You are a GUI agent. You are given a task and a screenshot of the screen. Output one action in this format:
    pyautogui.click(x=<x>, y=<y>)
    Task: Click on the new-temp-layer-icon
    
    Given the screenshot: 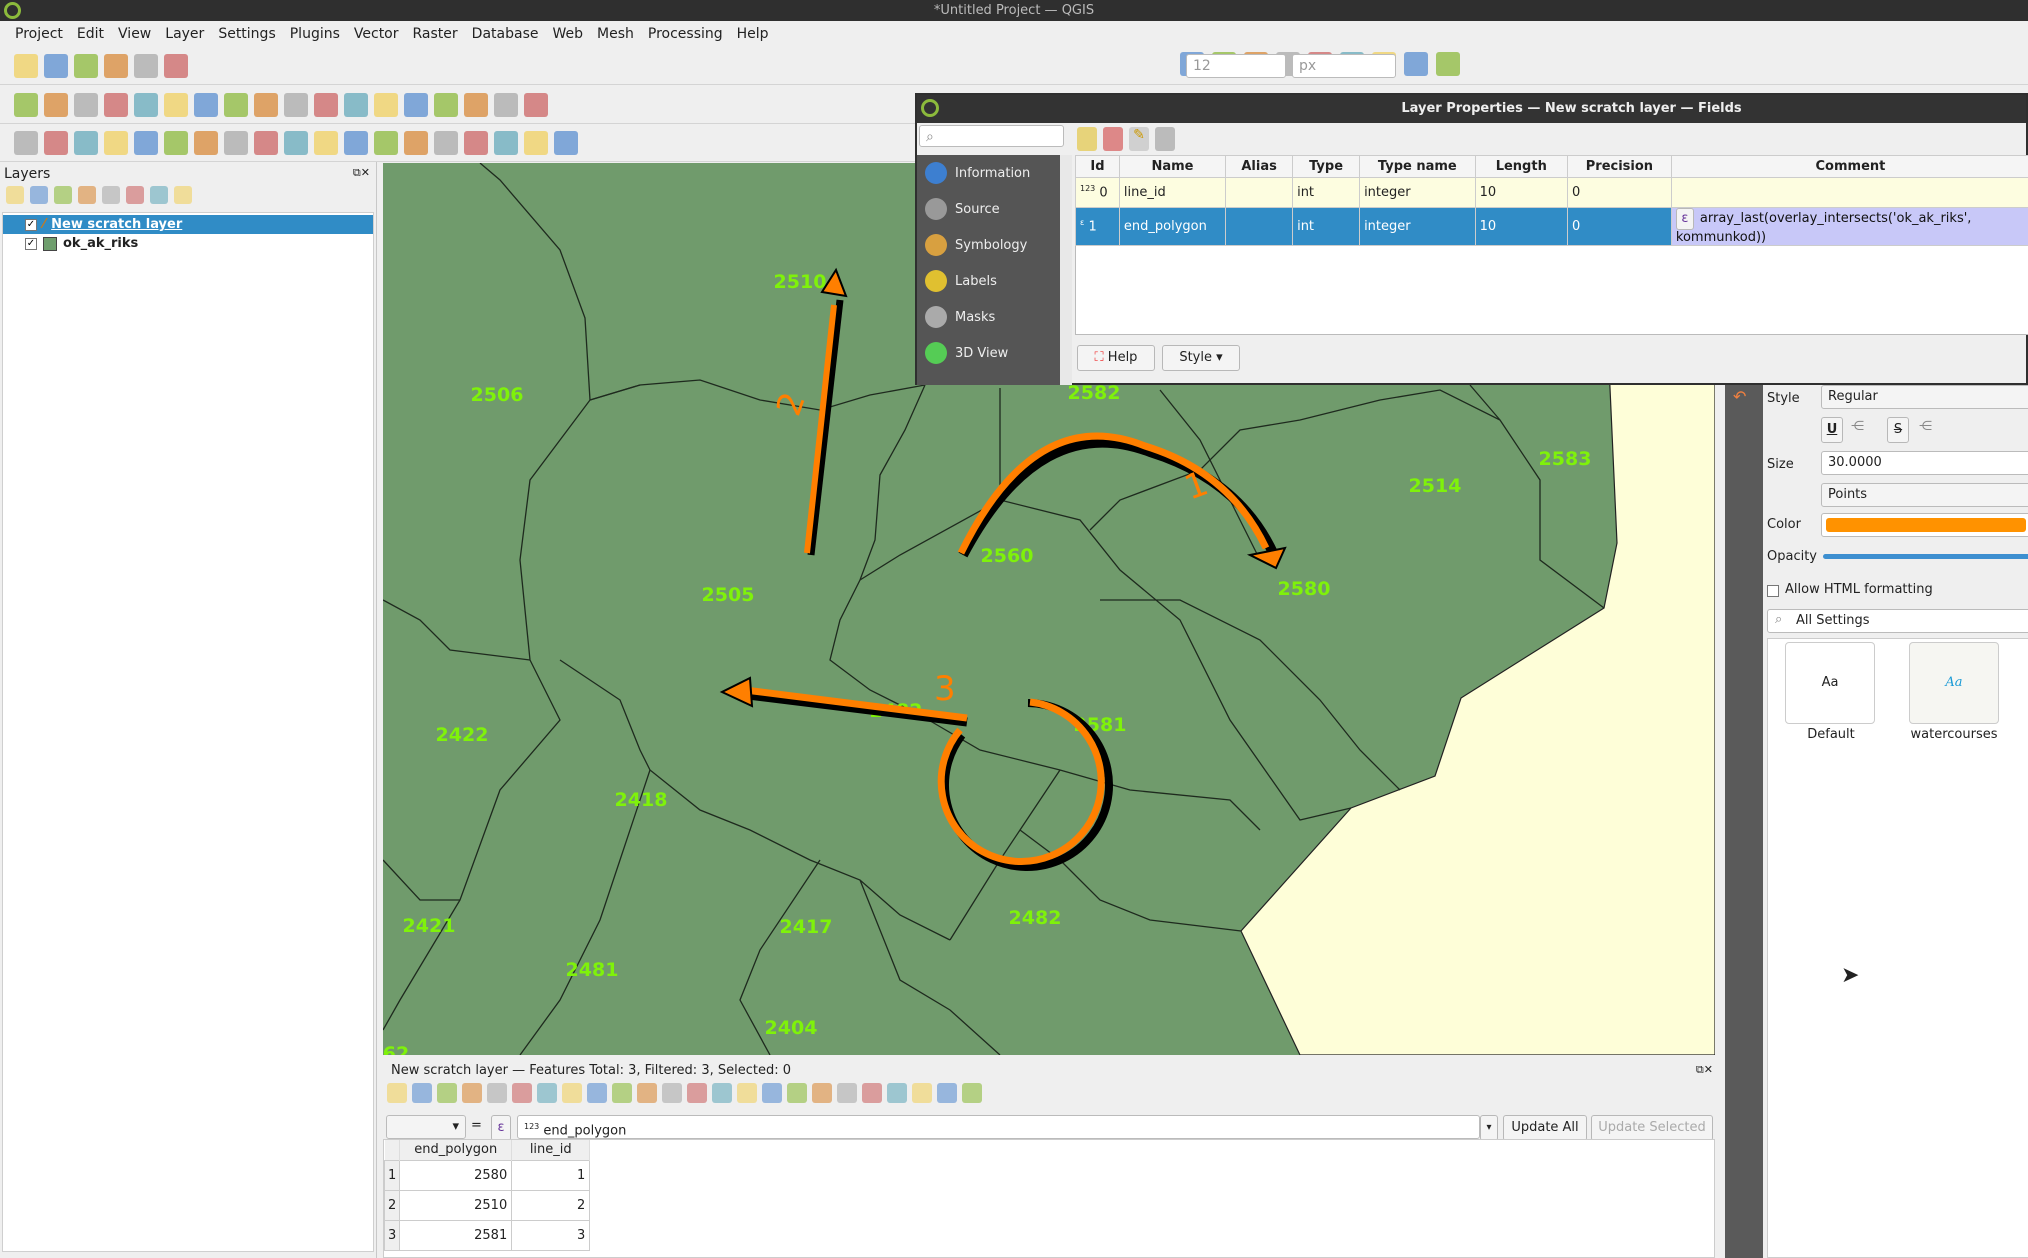 What is the action you would take?
    pyautogui.click(x=116, y=104)
    